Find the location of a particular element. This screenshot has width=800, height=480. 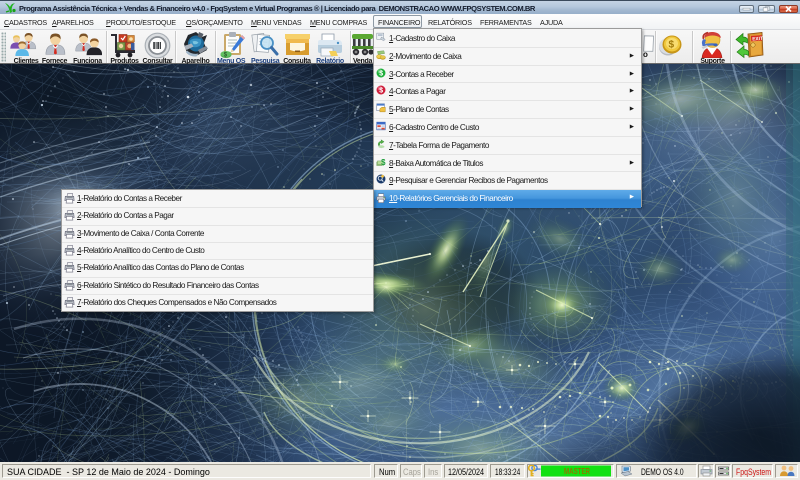

svg-text: MASTER is located at coordinates (577, 471).